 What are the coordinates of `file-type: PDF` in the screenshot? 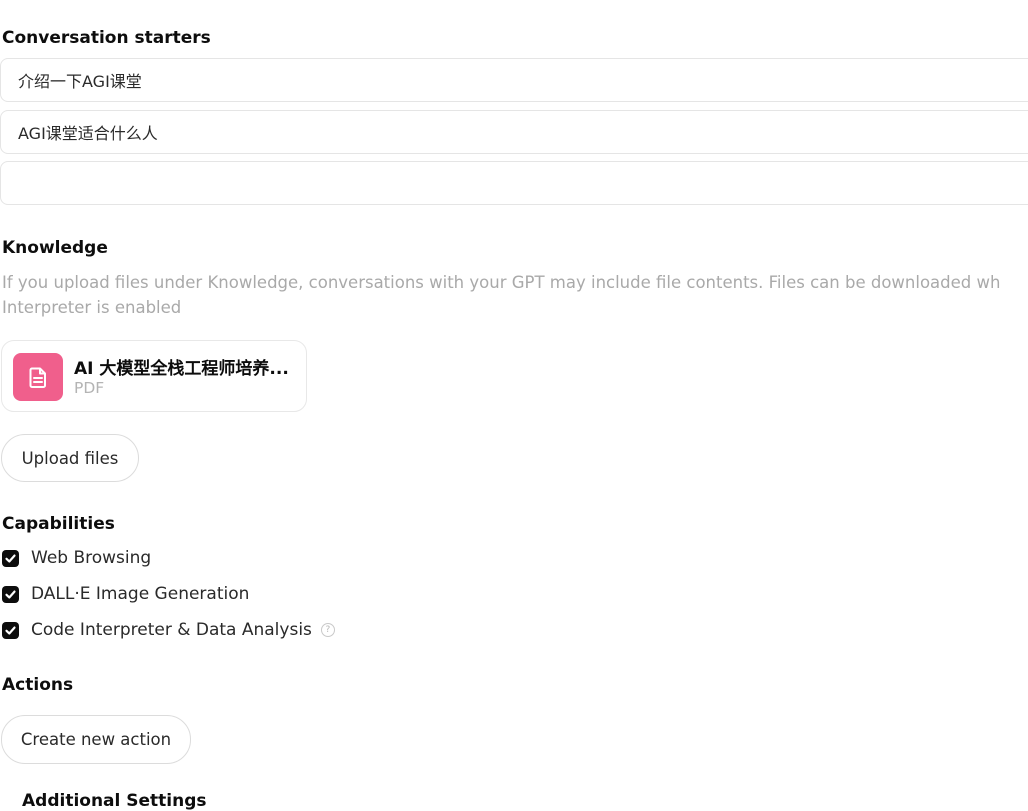 It's located at (89, 388).